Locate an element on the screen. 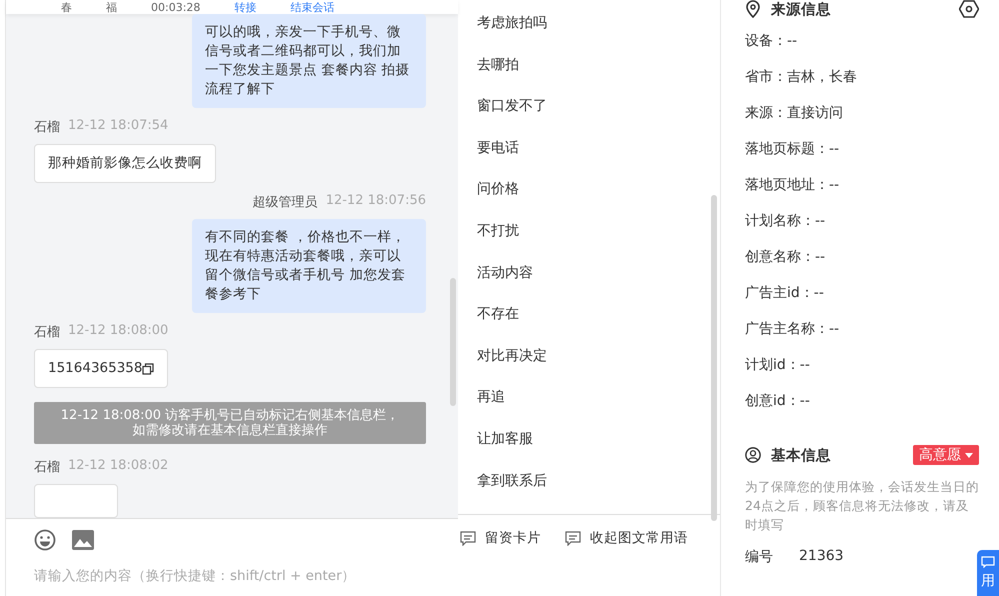 The height and width of the screenshot is (596, 999). info-row-text: 创意id：-- is located at coordinates (778, 401).